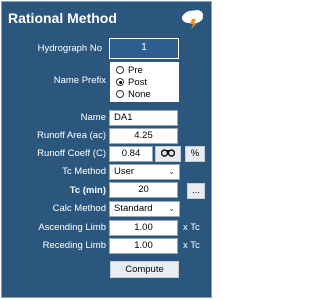 The width and height of the screenshot is (320, 300). What do you see at coordinates (62, 18) in the screenshot?
I see `panel-title: Rational Method` at bounding box center [62, 18].